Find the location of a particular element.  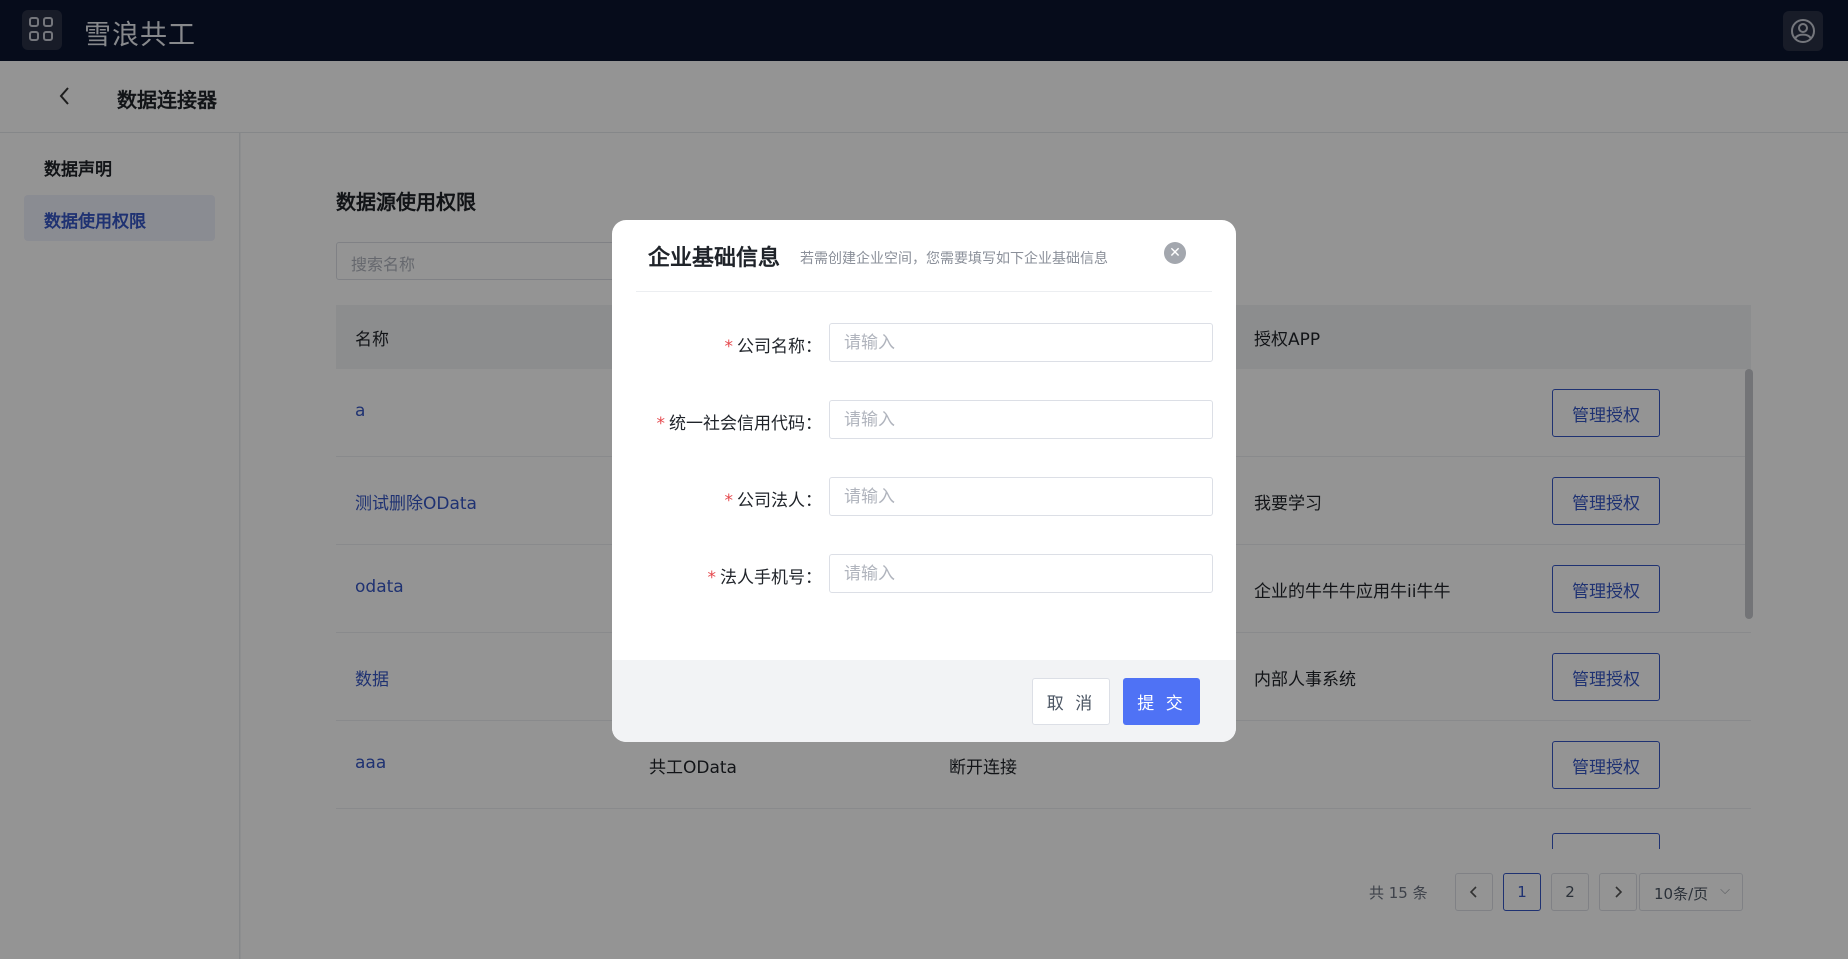

credit-code-input is located at coordinates (1021, 419).